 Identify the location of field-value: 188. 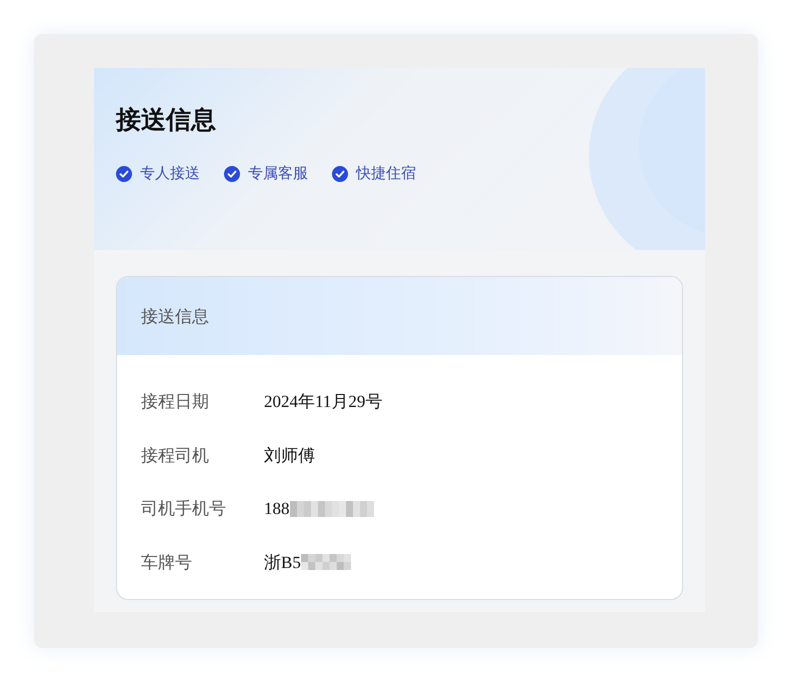
(277, 508).